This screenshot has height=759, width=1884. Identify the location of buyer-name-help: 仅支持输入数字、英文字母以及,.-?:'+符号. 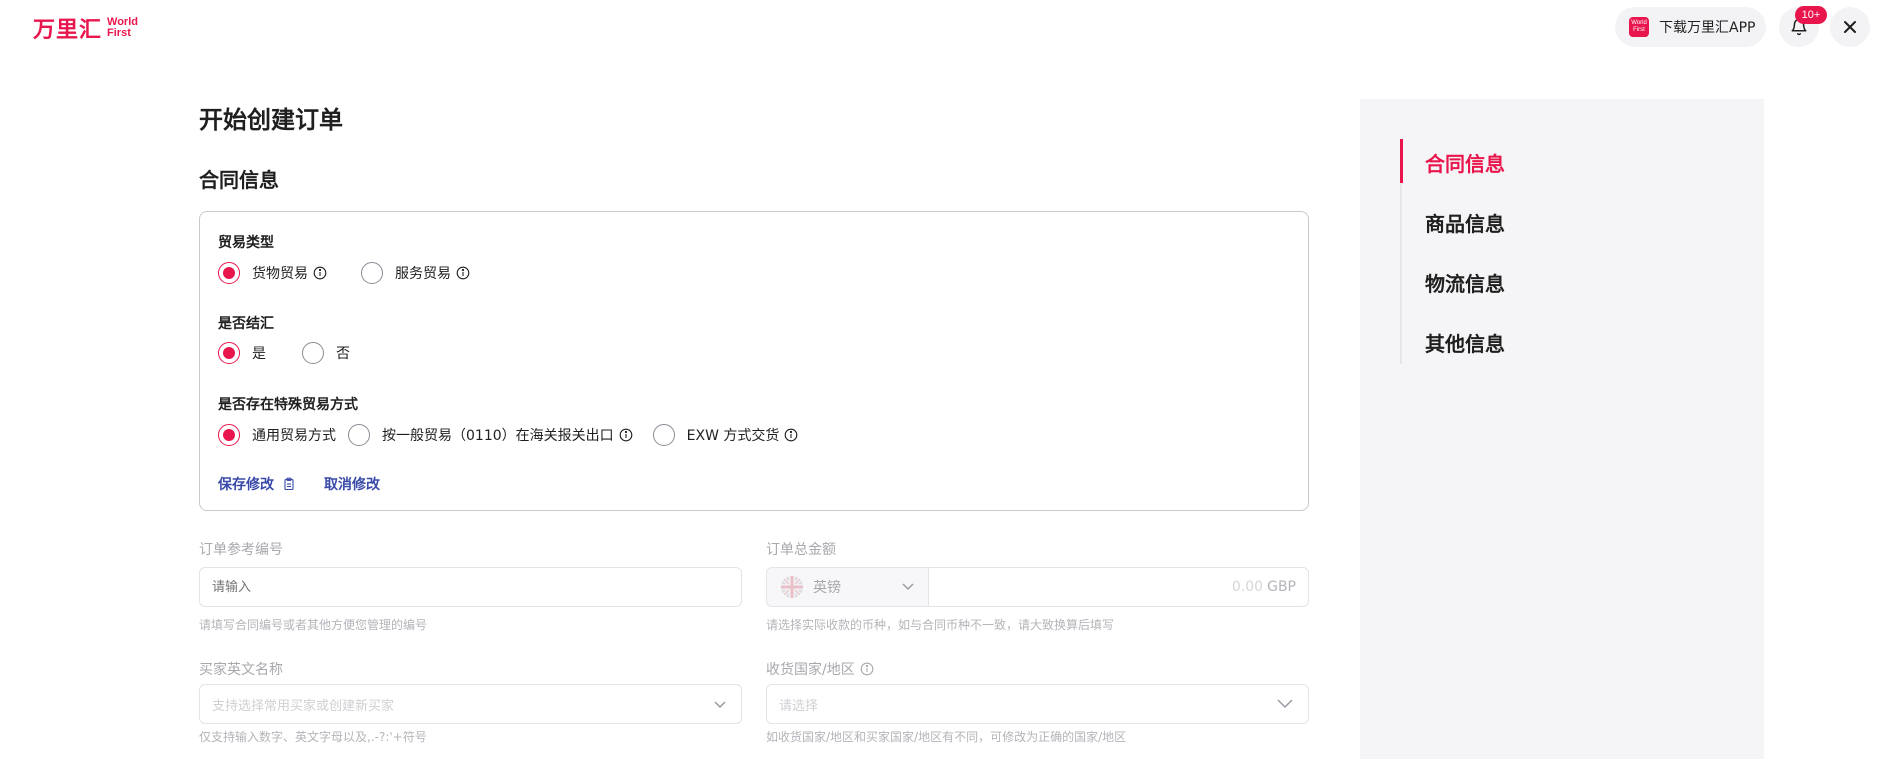
(313, 737).